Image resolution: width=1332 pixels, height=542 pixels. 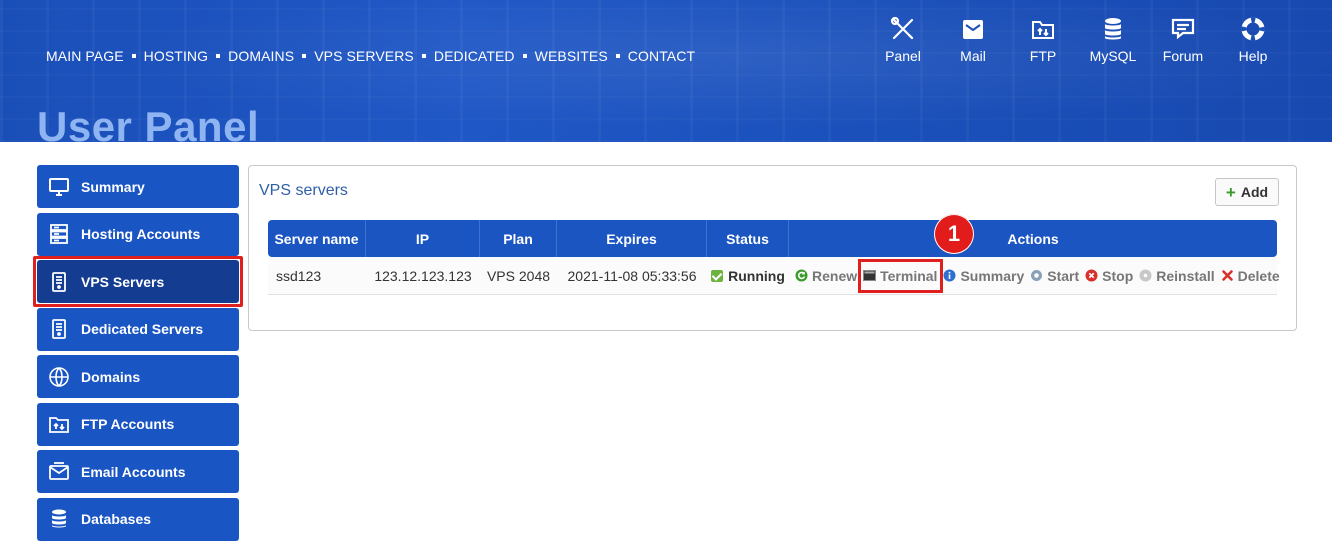 What do you see at coordinates (59, 376) in the screenshot?
I see `www-globe-icon` at bounding box center [59, 376].